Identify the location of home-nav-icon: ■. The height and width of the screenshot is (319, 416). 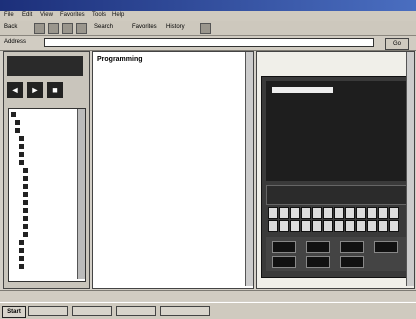
(55, 90).